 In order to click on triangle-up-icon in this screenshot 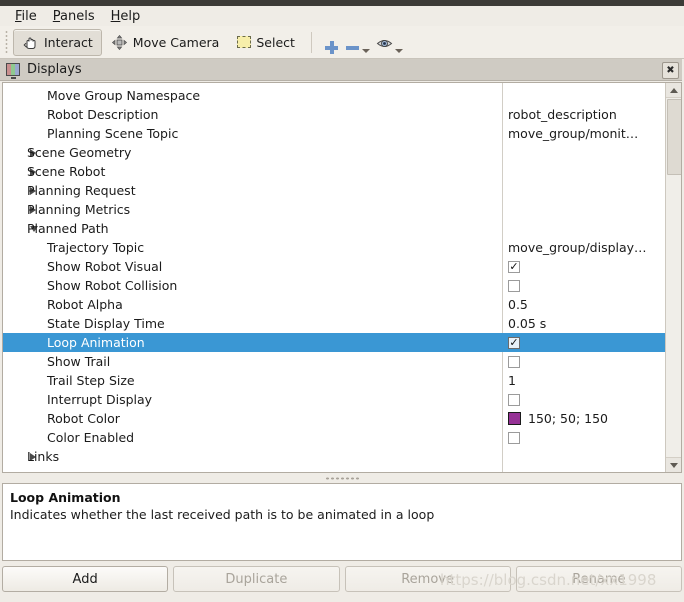, I will do `click(673, 90)`.